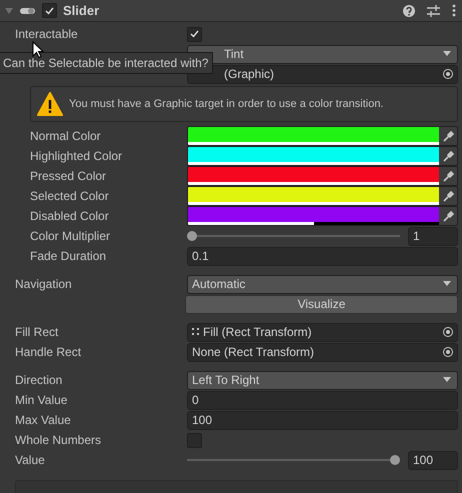  What do you see at coordinates (454, 10) in the screenshot?
I see `more-options-icon` at bounding box center [454, 10].